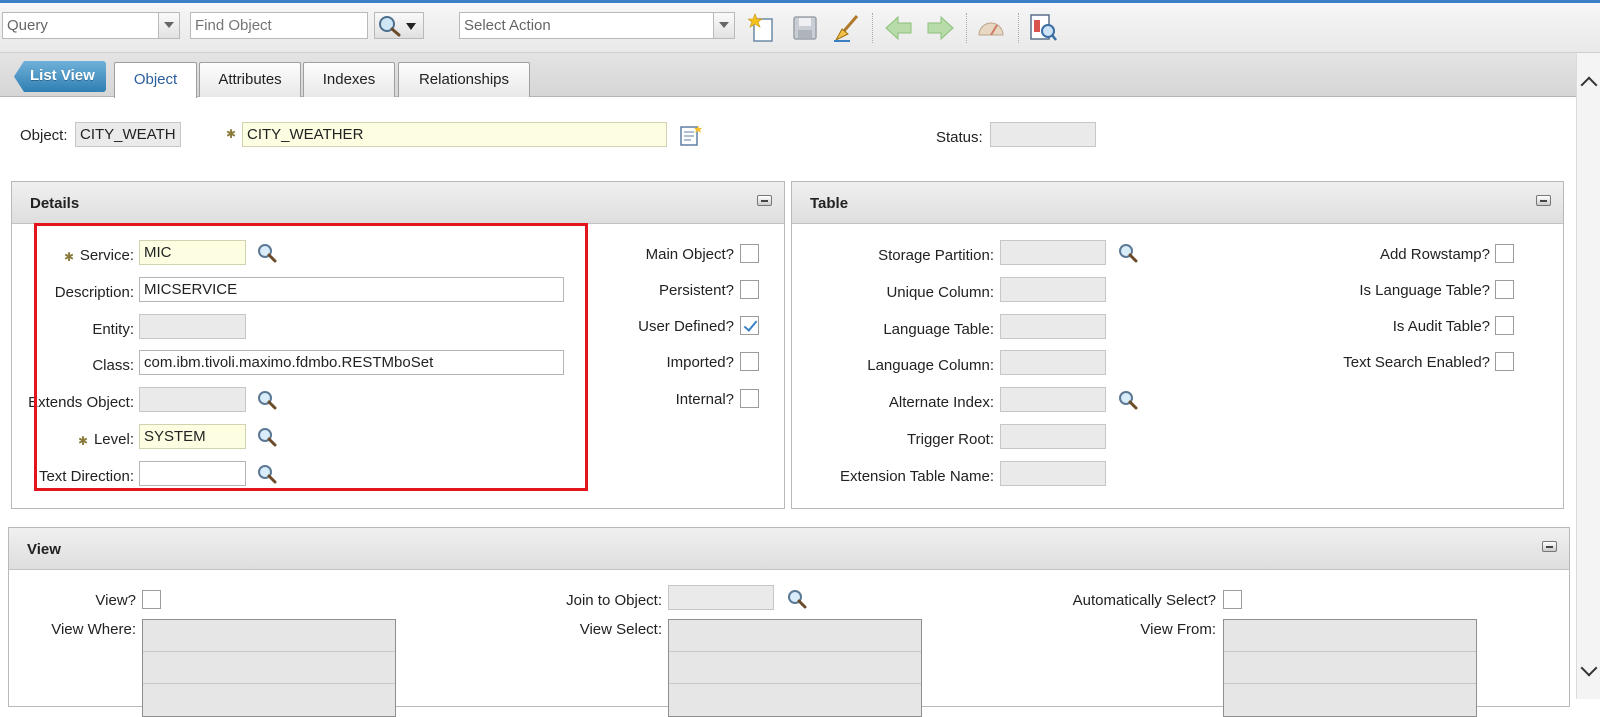 The height and width of the screenshot is (717, 1600). What do you see at coordinates (614, 600) in the screenshot?
I see `join-to-object-label: Join to Object:` at bounding box center [614, 600].